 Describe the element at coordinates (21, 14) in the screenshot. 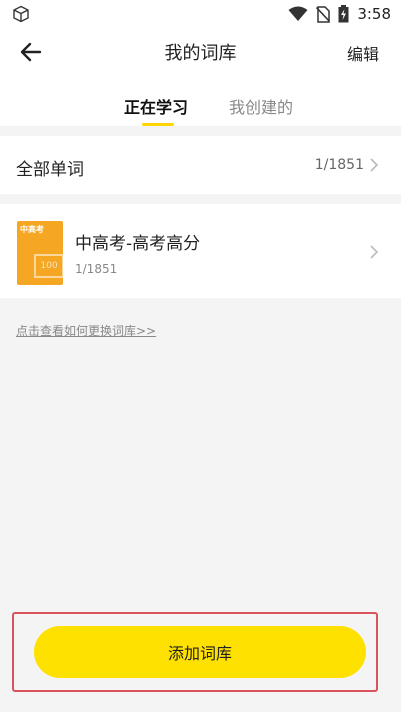

I see `box-icon` at that location.